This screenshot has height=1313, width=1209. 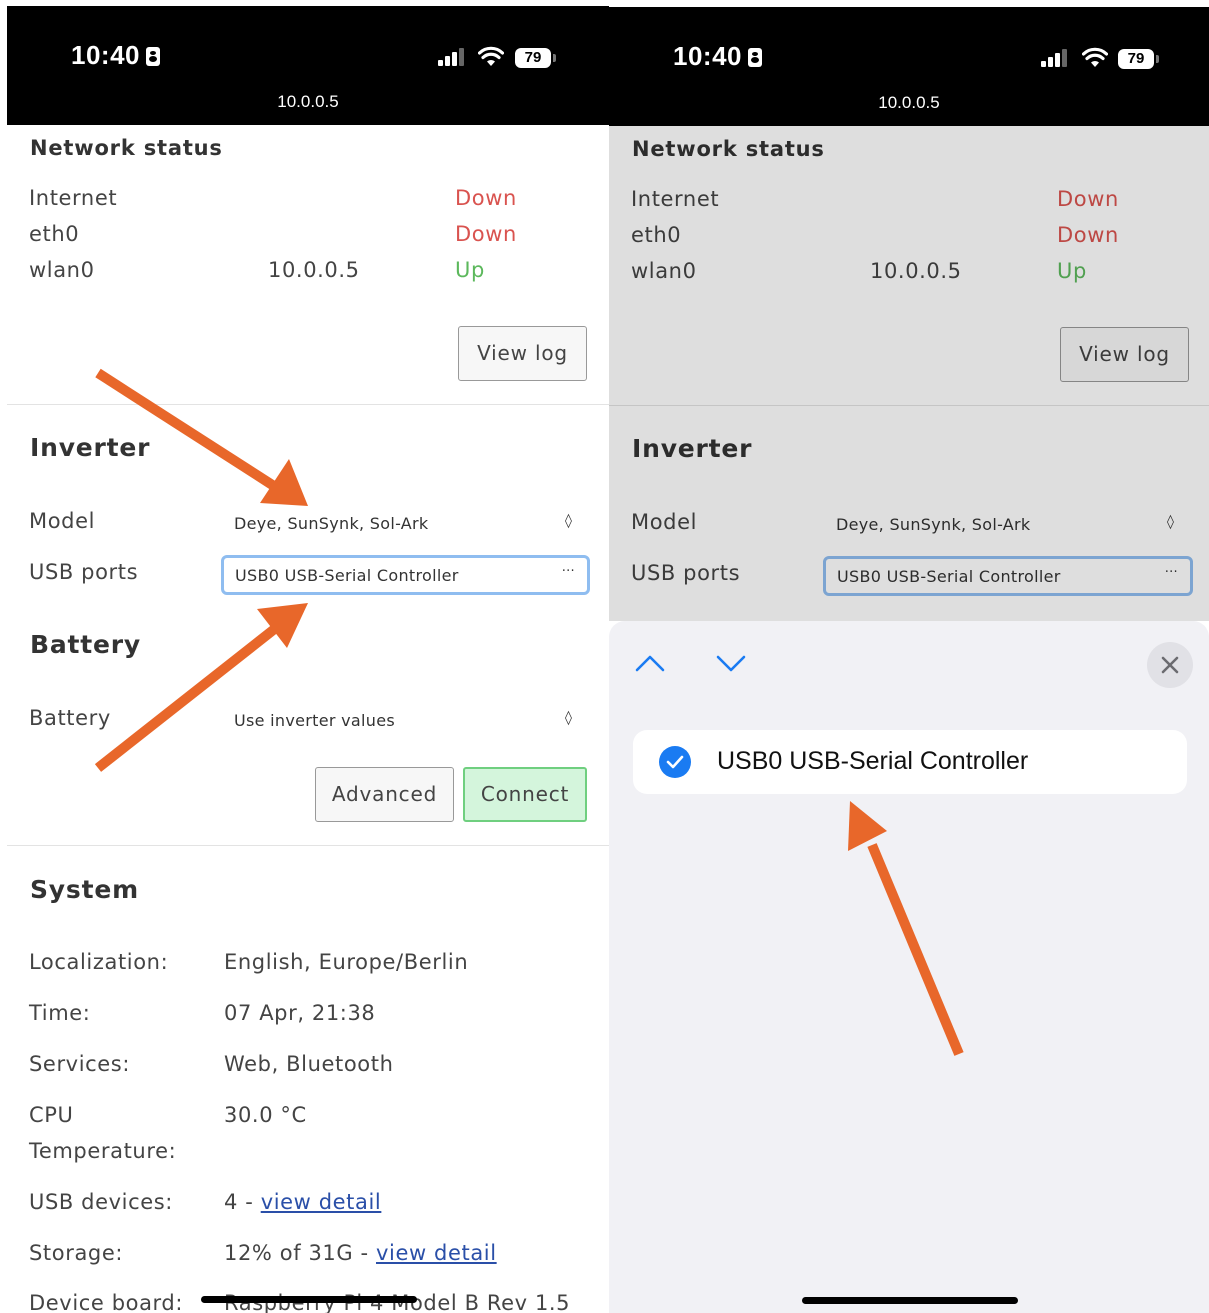 What do you see at coordinates (314, 270) in the screenshot?
I see `wlan0-ip: 10.0.0.5` at bounding box center [314, 270].